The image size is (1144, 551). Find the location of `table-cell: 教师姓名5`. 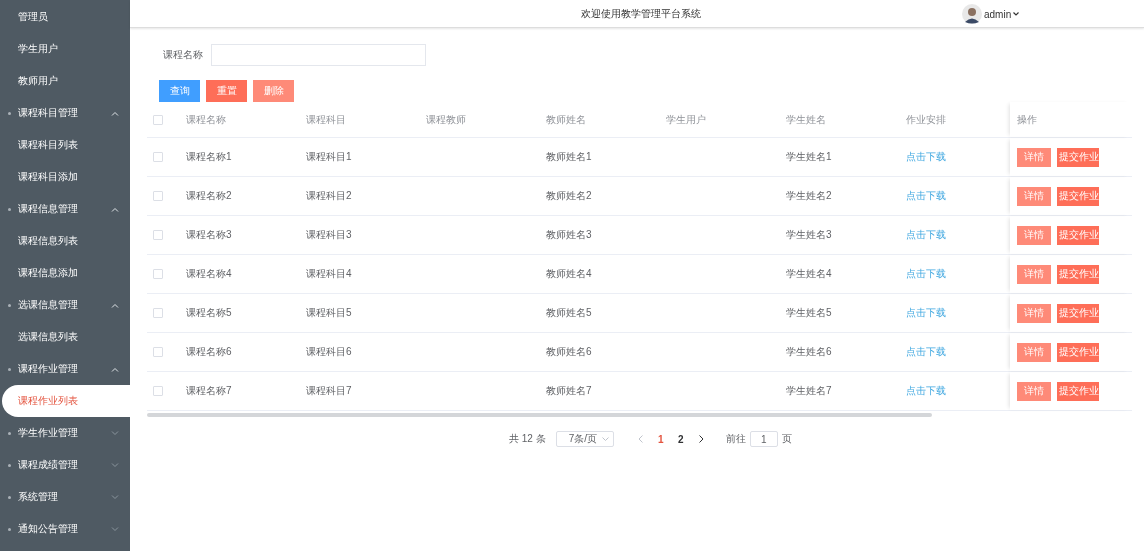

table-cell: 教师姓名5 is located at coordinates (569, 313).